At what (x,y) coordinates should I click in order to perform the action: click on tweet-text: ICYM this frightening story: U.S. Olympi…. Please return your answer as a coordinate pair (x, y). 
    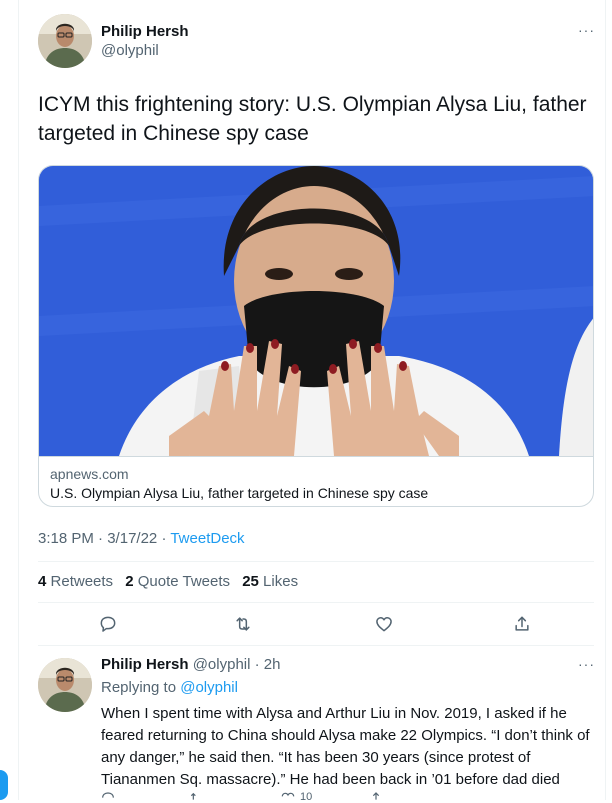
    Looking at the image, I should click on (312, 119).